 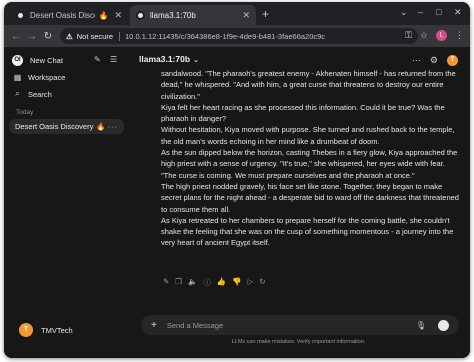 I want to click on copy-icon: ❐, so click(x=178, y=282).